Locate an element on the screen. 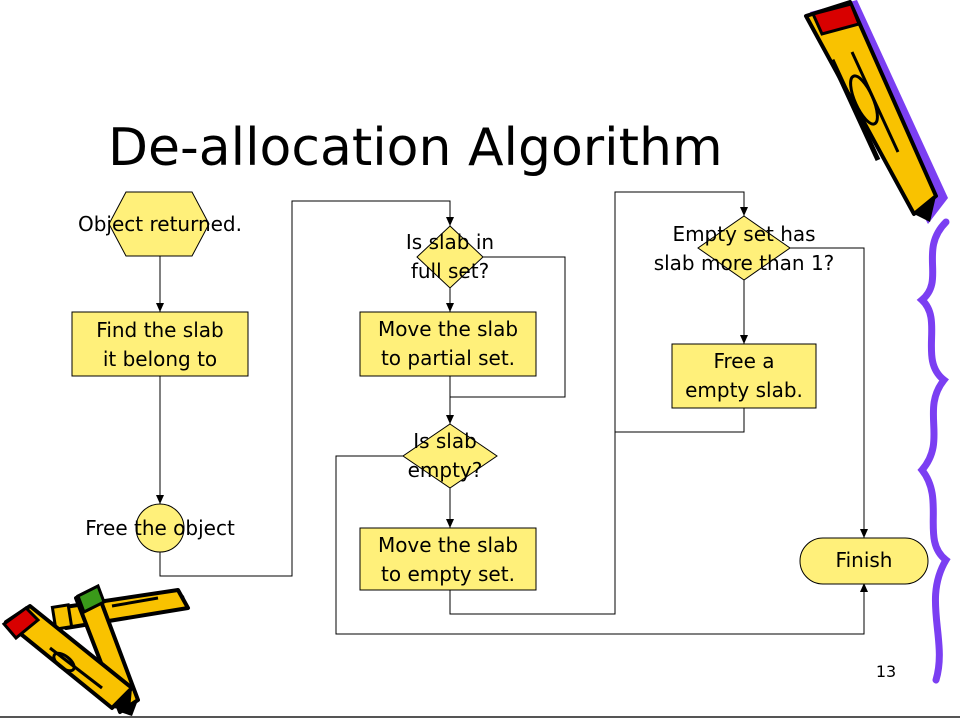 The height and width of the screenshot is (720, 960). connector-freeempty-loop is located at coordinates (680, 420).